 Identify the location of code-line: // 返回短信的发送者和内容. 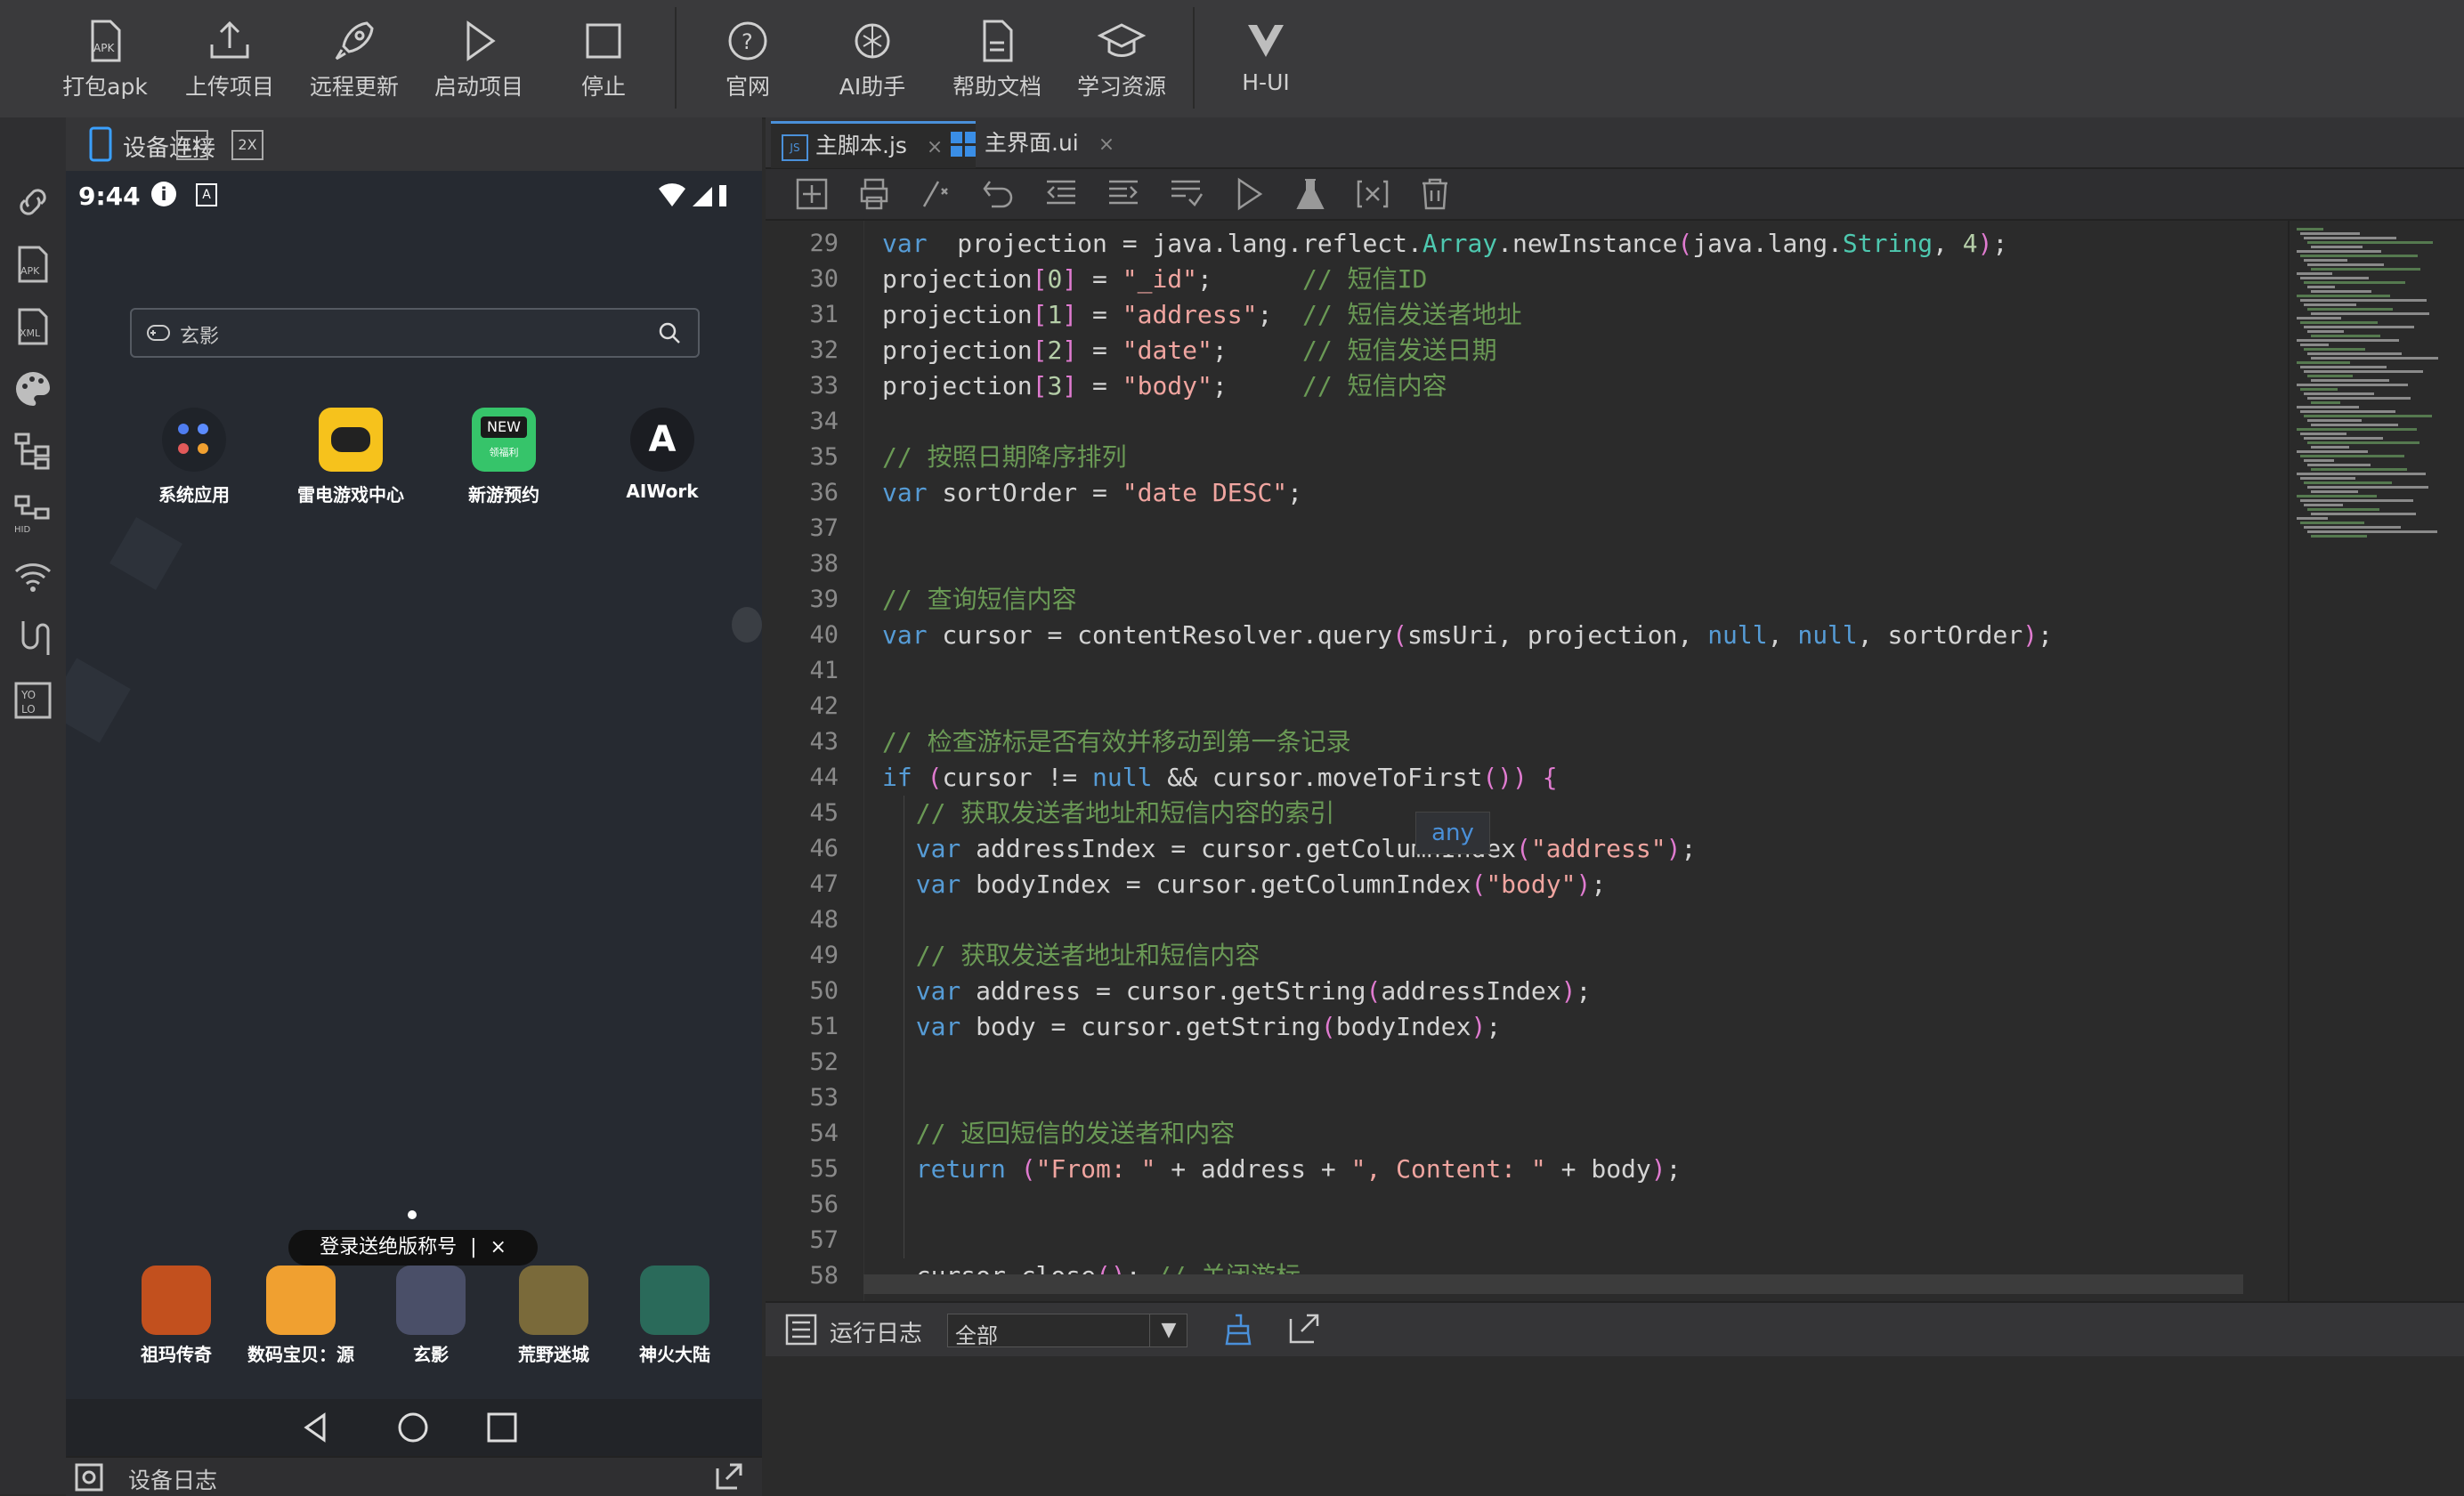
(1061, 1134).